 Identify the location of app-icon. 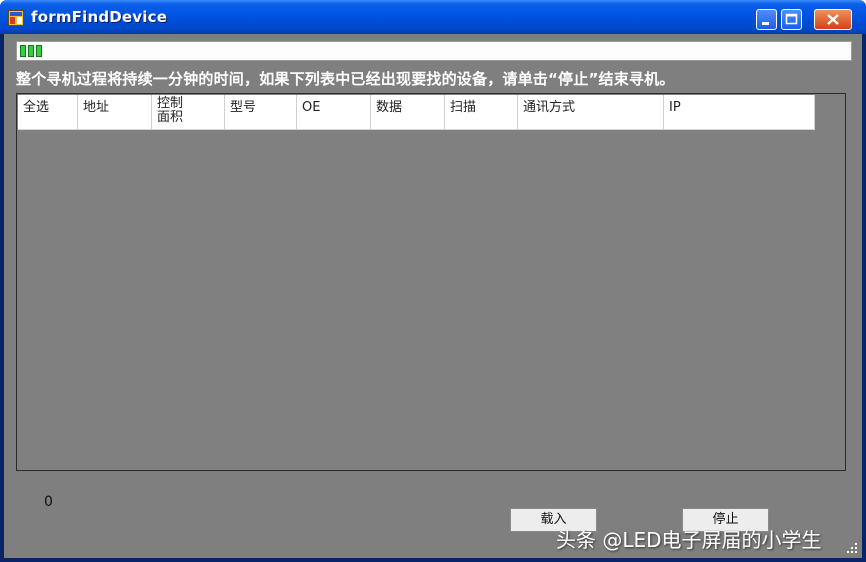
(16, 18).